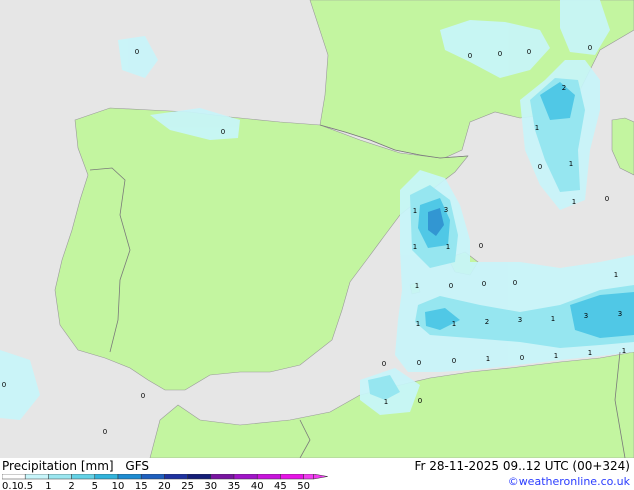 This screenshot has height=490, width=634. Describe the element at coordinates (95, 485) in the screenshot. I see `legend-tick-label: 5` at that location.